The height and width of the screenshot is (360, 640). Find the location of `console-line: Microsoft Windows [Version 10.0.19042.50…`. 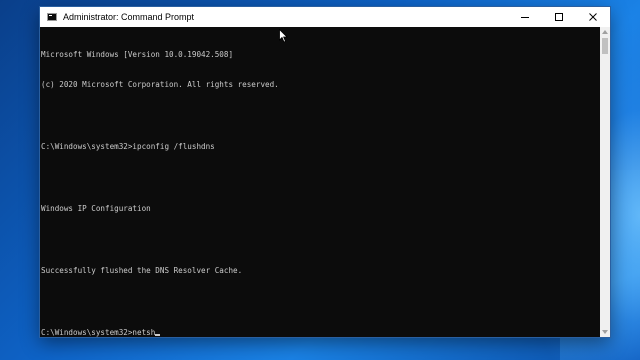

console-line: Microsoft Windows [Version 10.0.19042.50… is located at coordinates (137, 54).